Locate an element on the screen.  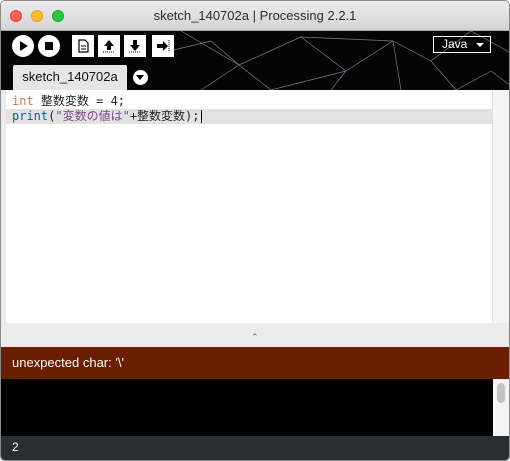
export-icon is located at coordinates (163, 46).